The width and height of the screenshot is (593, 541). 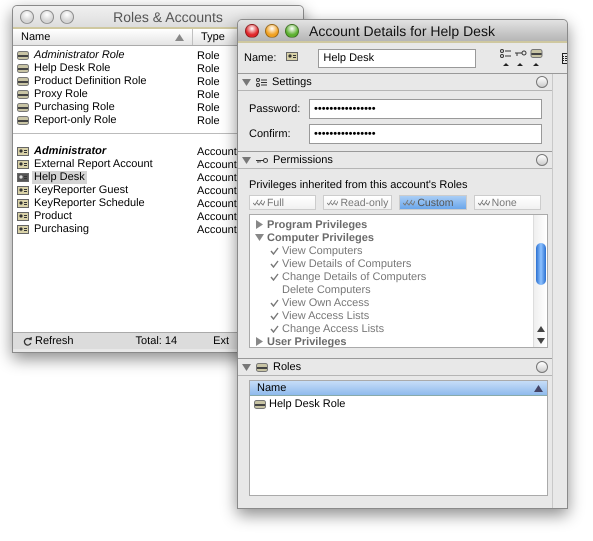 What do you see at coordinates (72, 68) in the screenshot?
I see `list-item: Help Desk Role` at bounding box center [72, 68].